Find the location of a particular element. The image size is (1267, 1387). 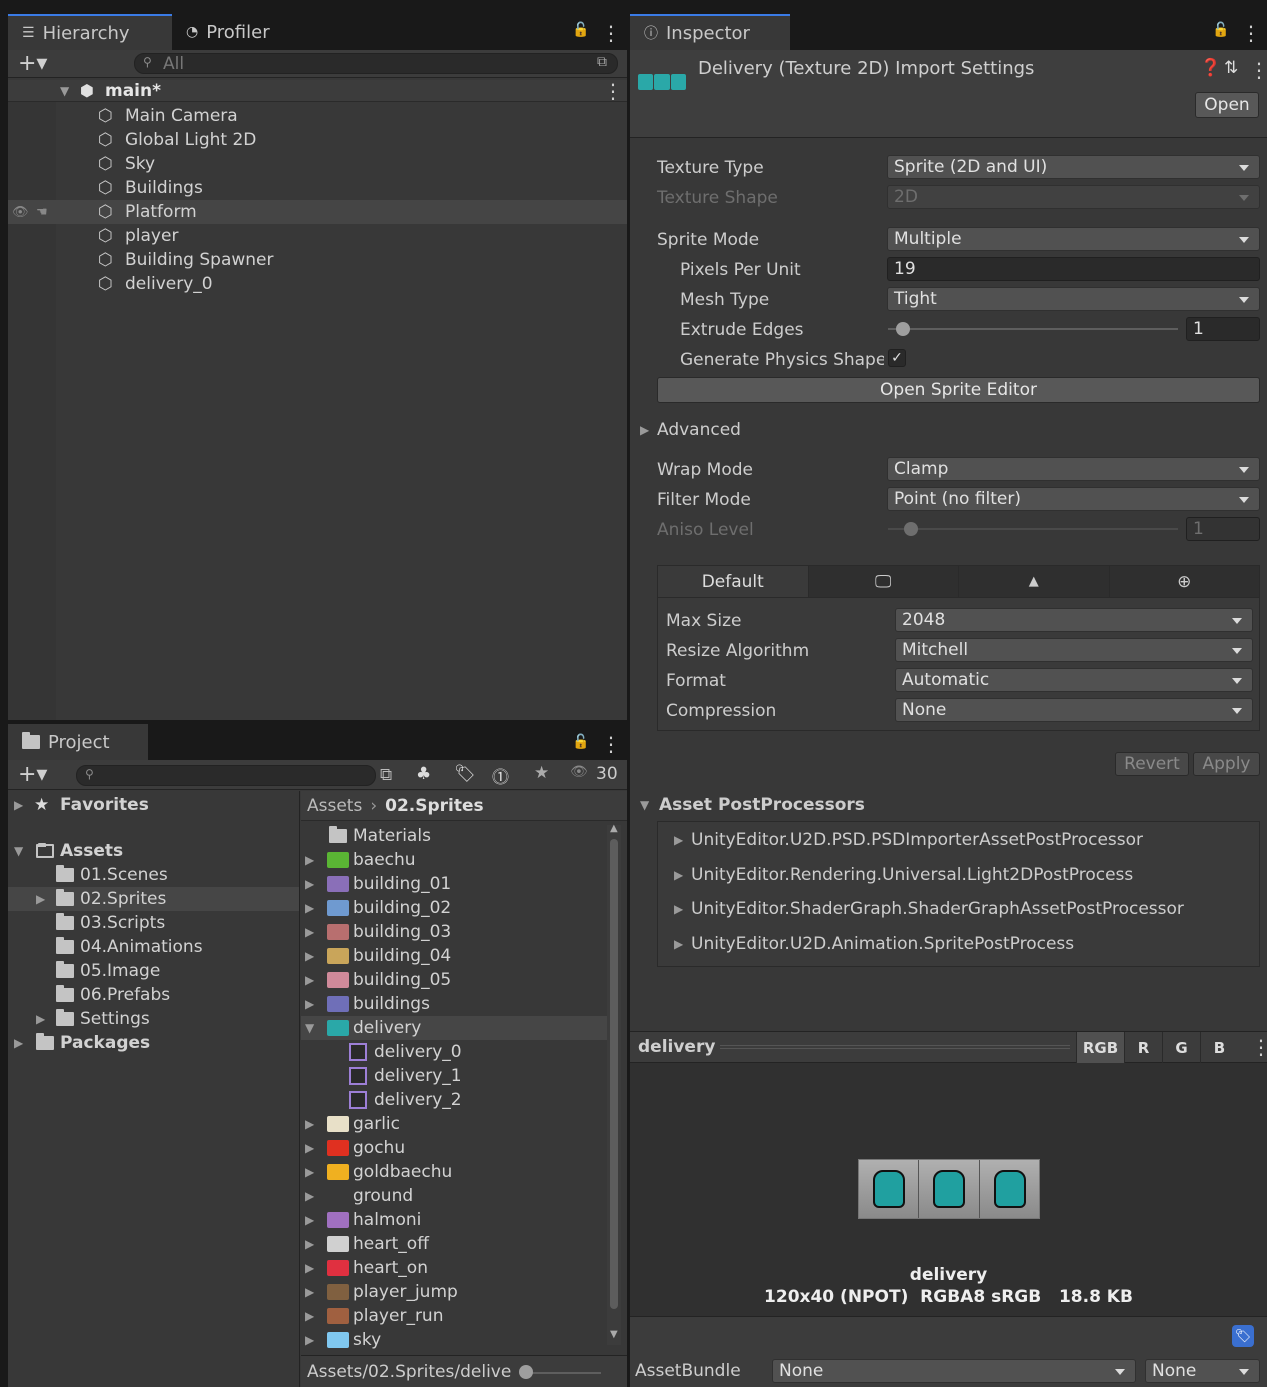

extrude-field: 1 is located at coordinates (1223, 329).